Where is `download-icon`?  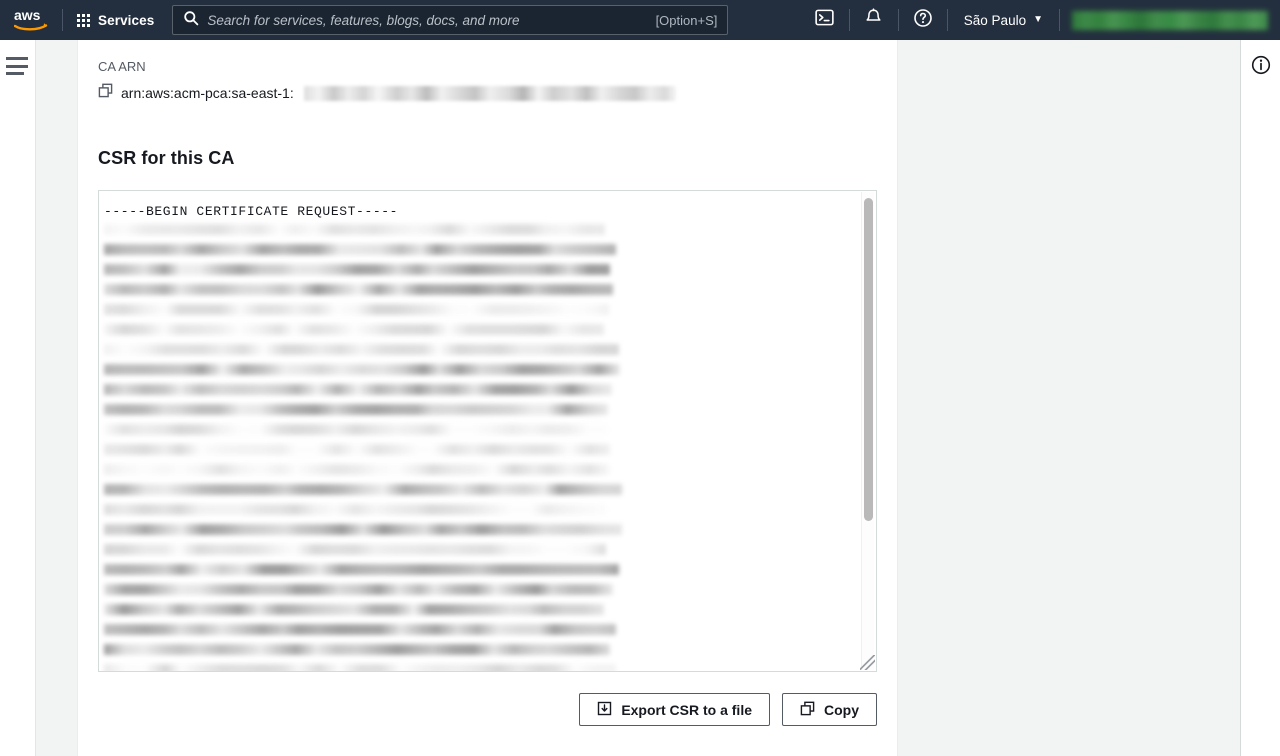
download-icon is located at coordinates (604, 710).